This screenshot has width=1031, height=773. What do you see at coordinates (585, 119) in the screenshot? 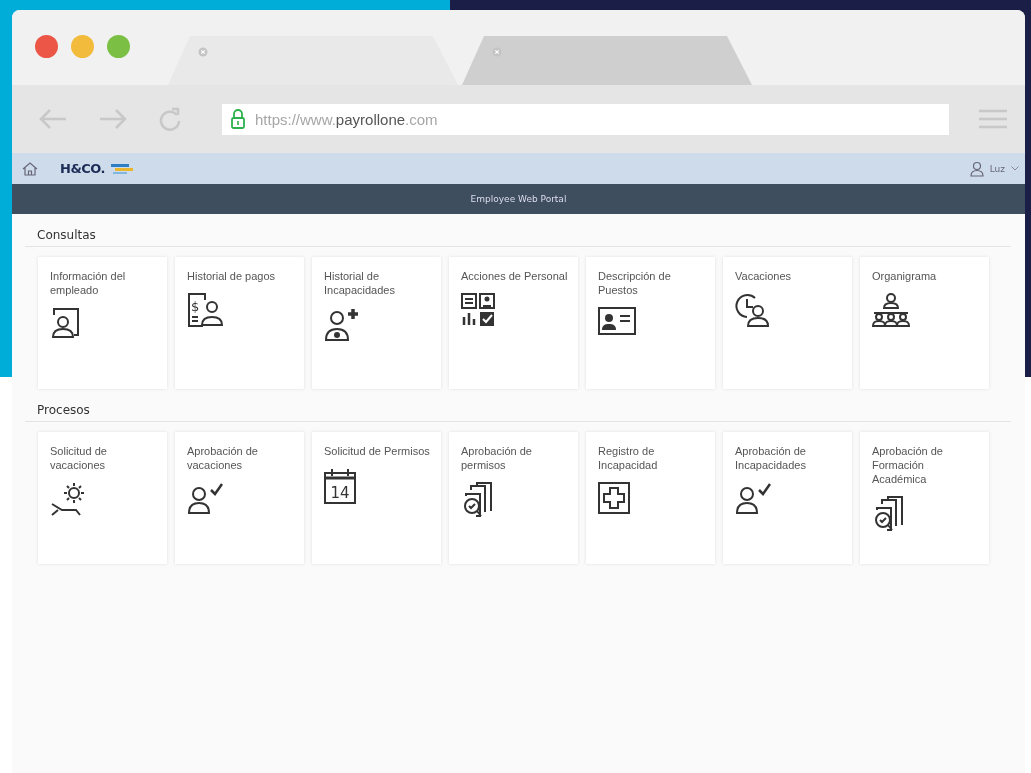
I see `address-bar: https://www.payrollone.com` at bounding box center [585, 119].